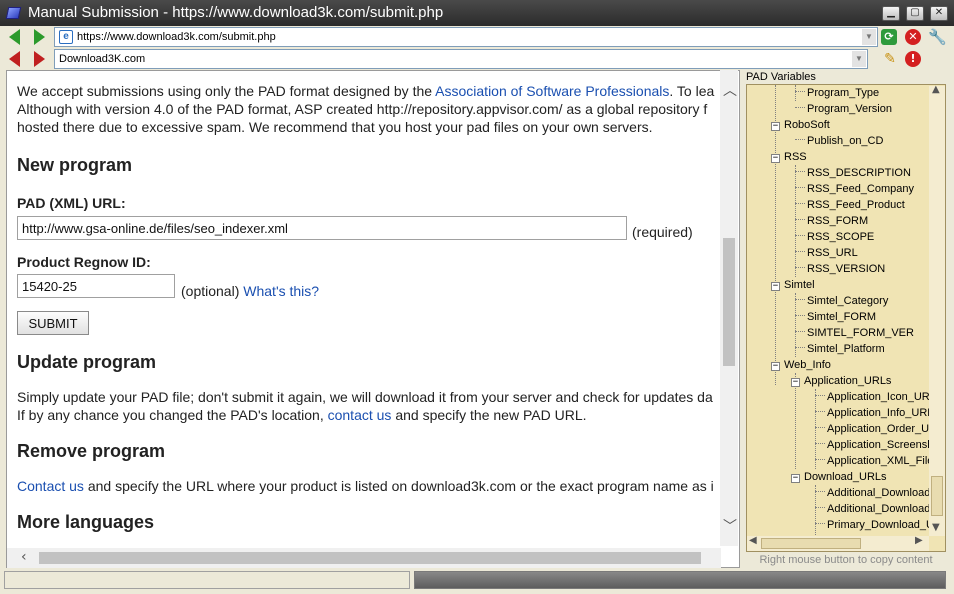 This screenshot has width=954, height=594. I want to click on stop-icon: ✕, so click(913, 37).